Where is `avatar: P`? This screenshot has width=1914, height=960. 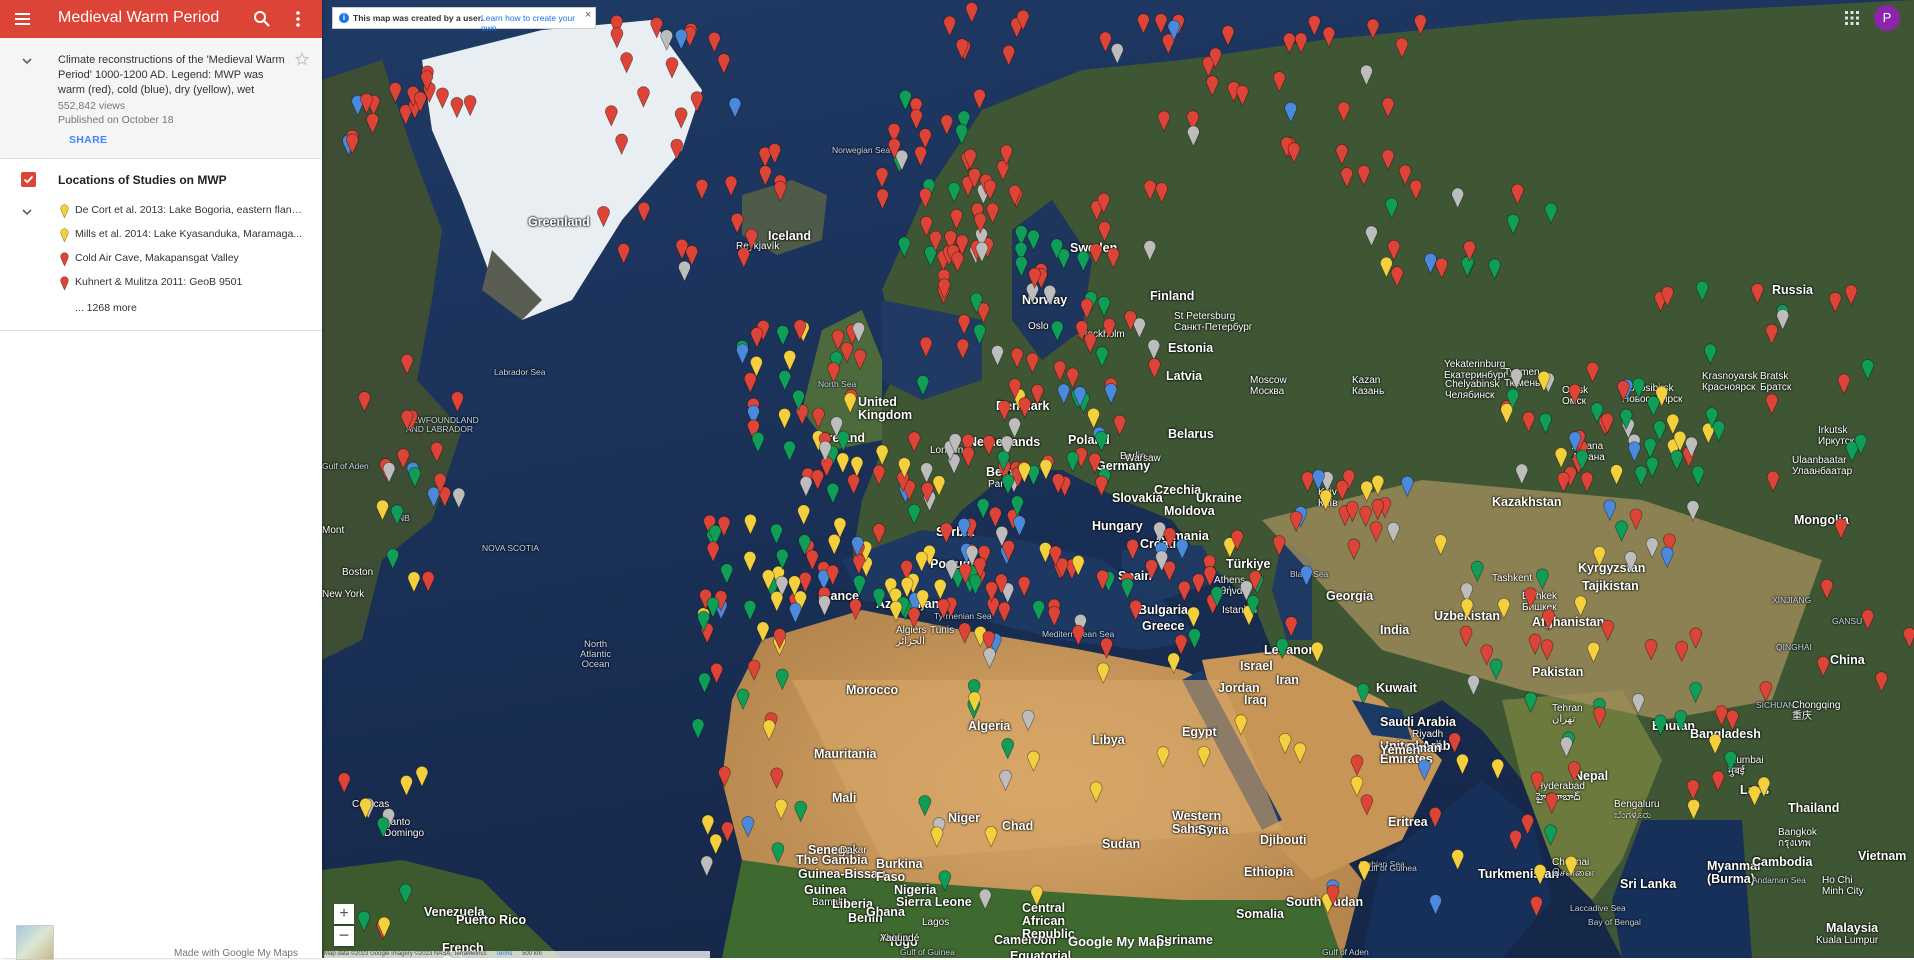
avatar: P is located at coordinates (1887, 18).